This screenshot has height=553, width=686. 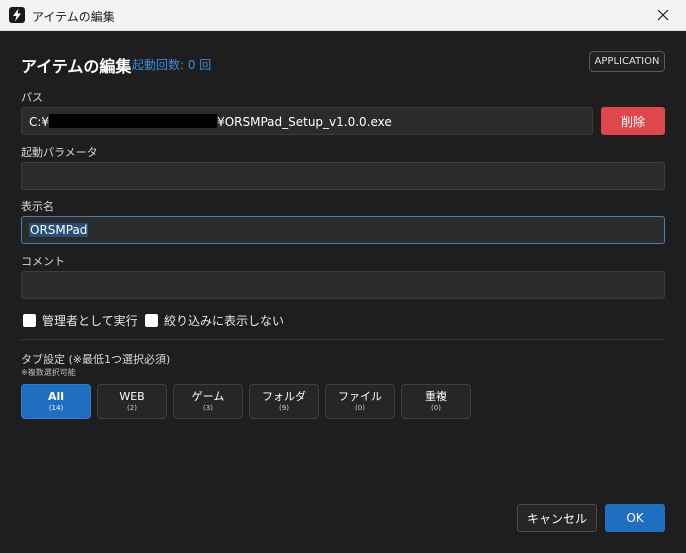 I want to click on display-name-value: ORSMPad, so click(x=59, y=230).